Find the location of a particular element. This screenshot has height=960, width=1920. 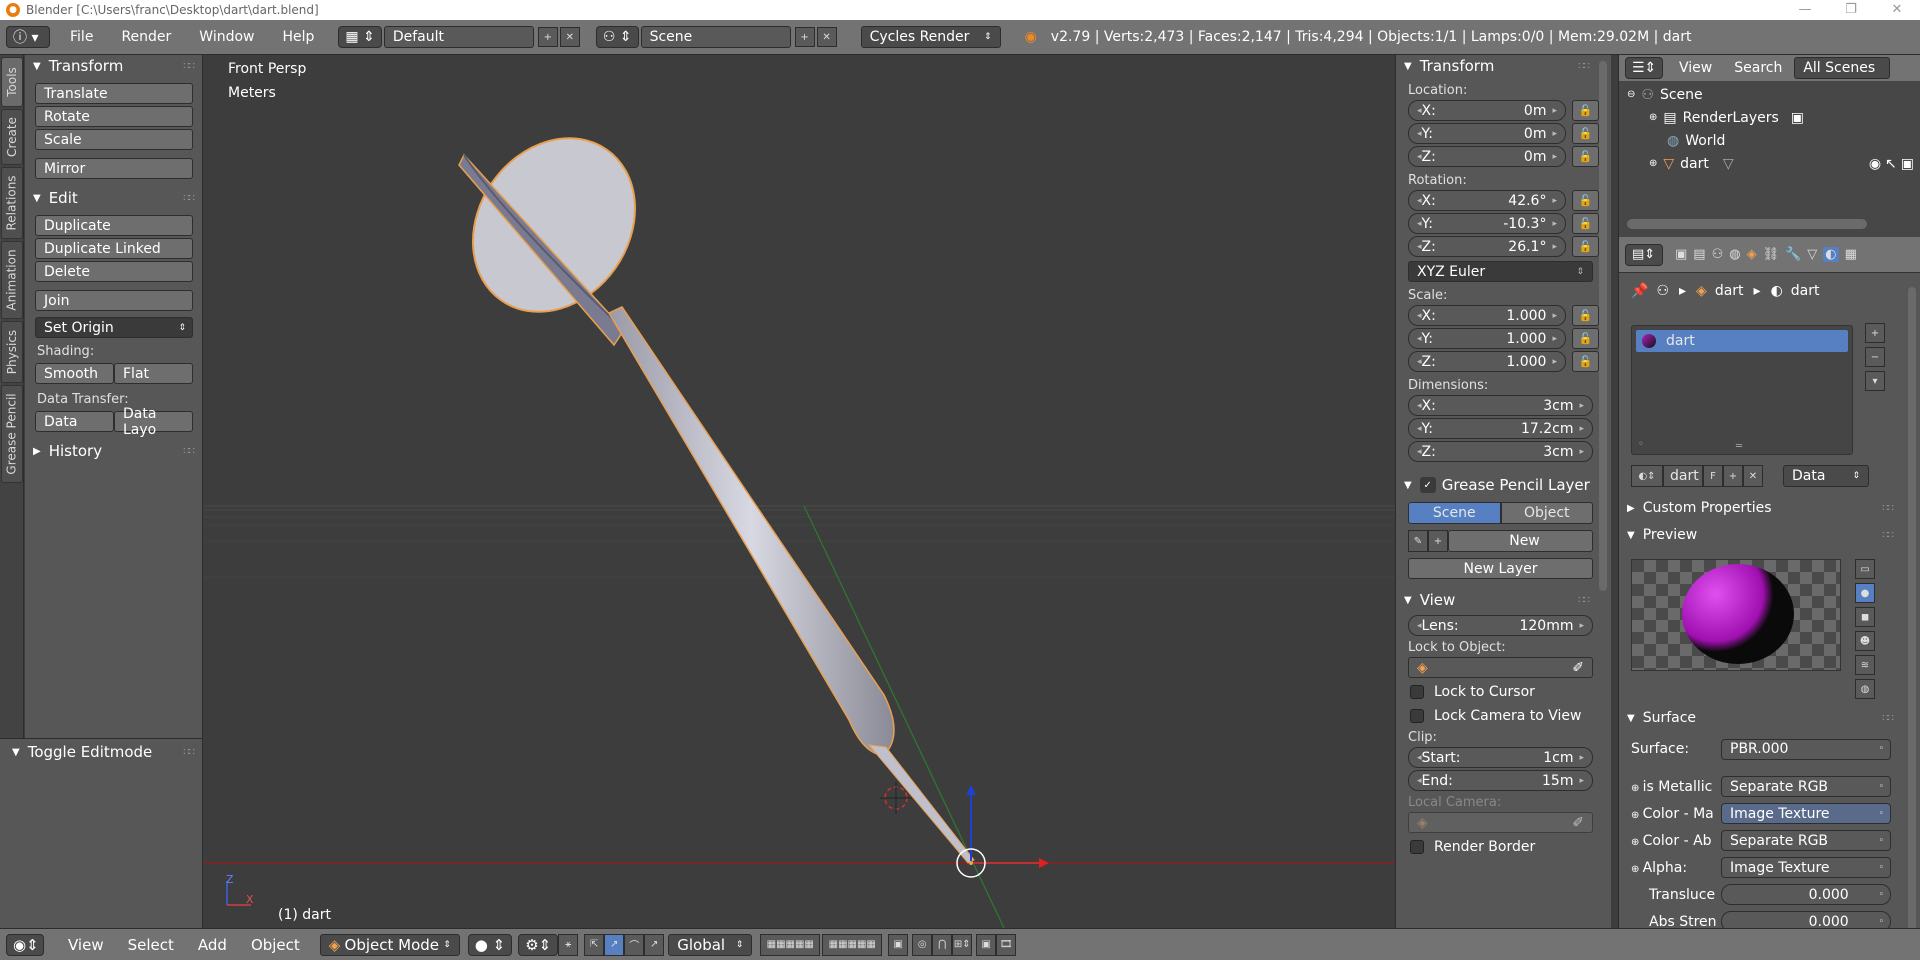

add-icon: + is located at coordinates (1438, 541).